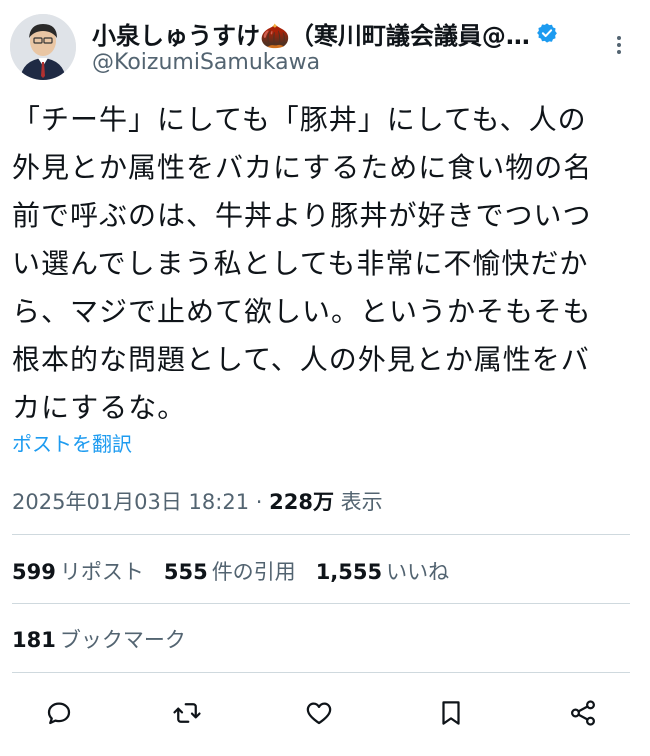 Image resolution: width=650 pixels, height=756 pixels. I want to click on post-meta: 2025年01月03日 18:21 · 228万 表示, so click(197, 501).